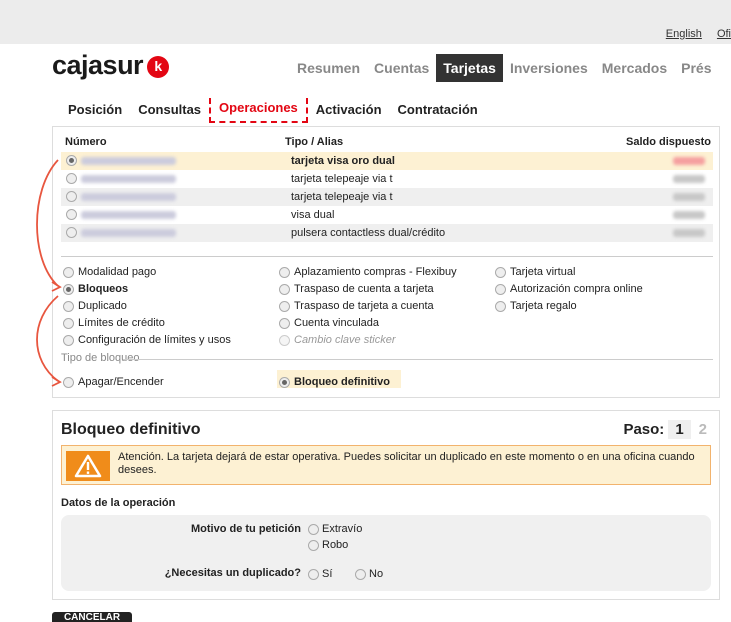 The width and height of the screenshot is (731, 622). What do you see at coordinates (98, 65) in the screenshot?
I see `brand-name: cajasur` at bounding box center [98, 65].